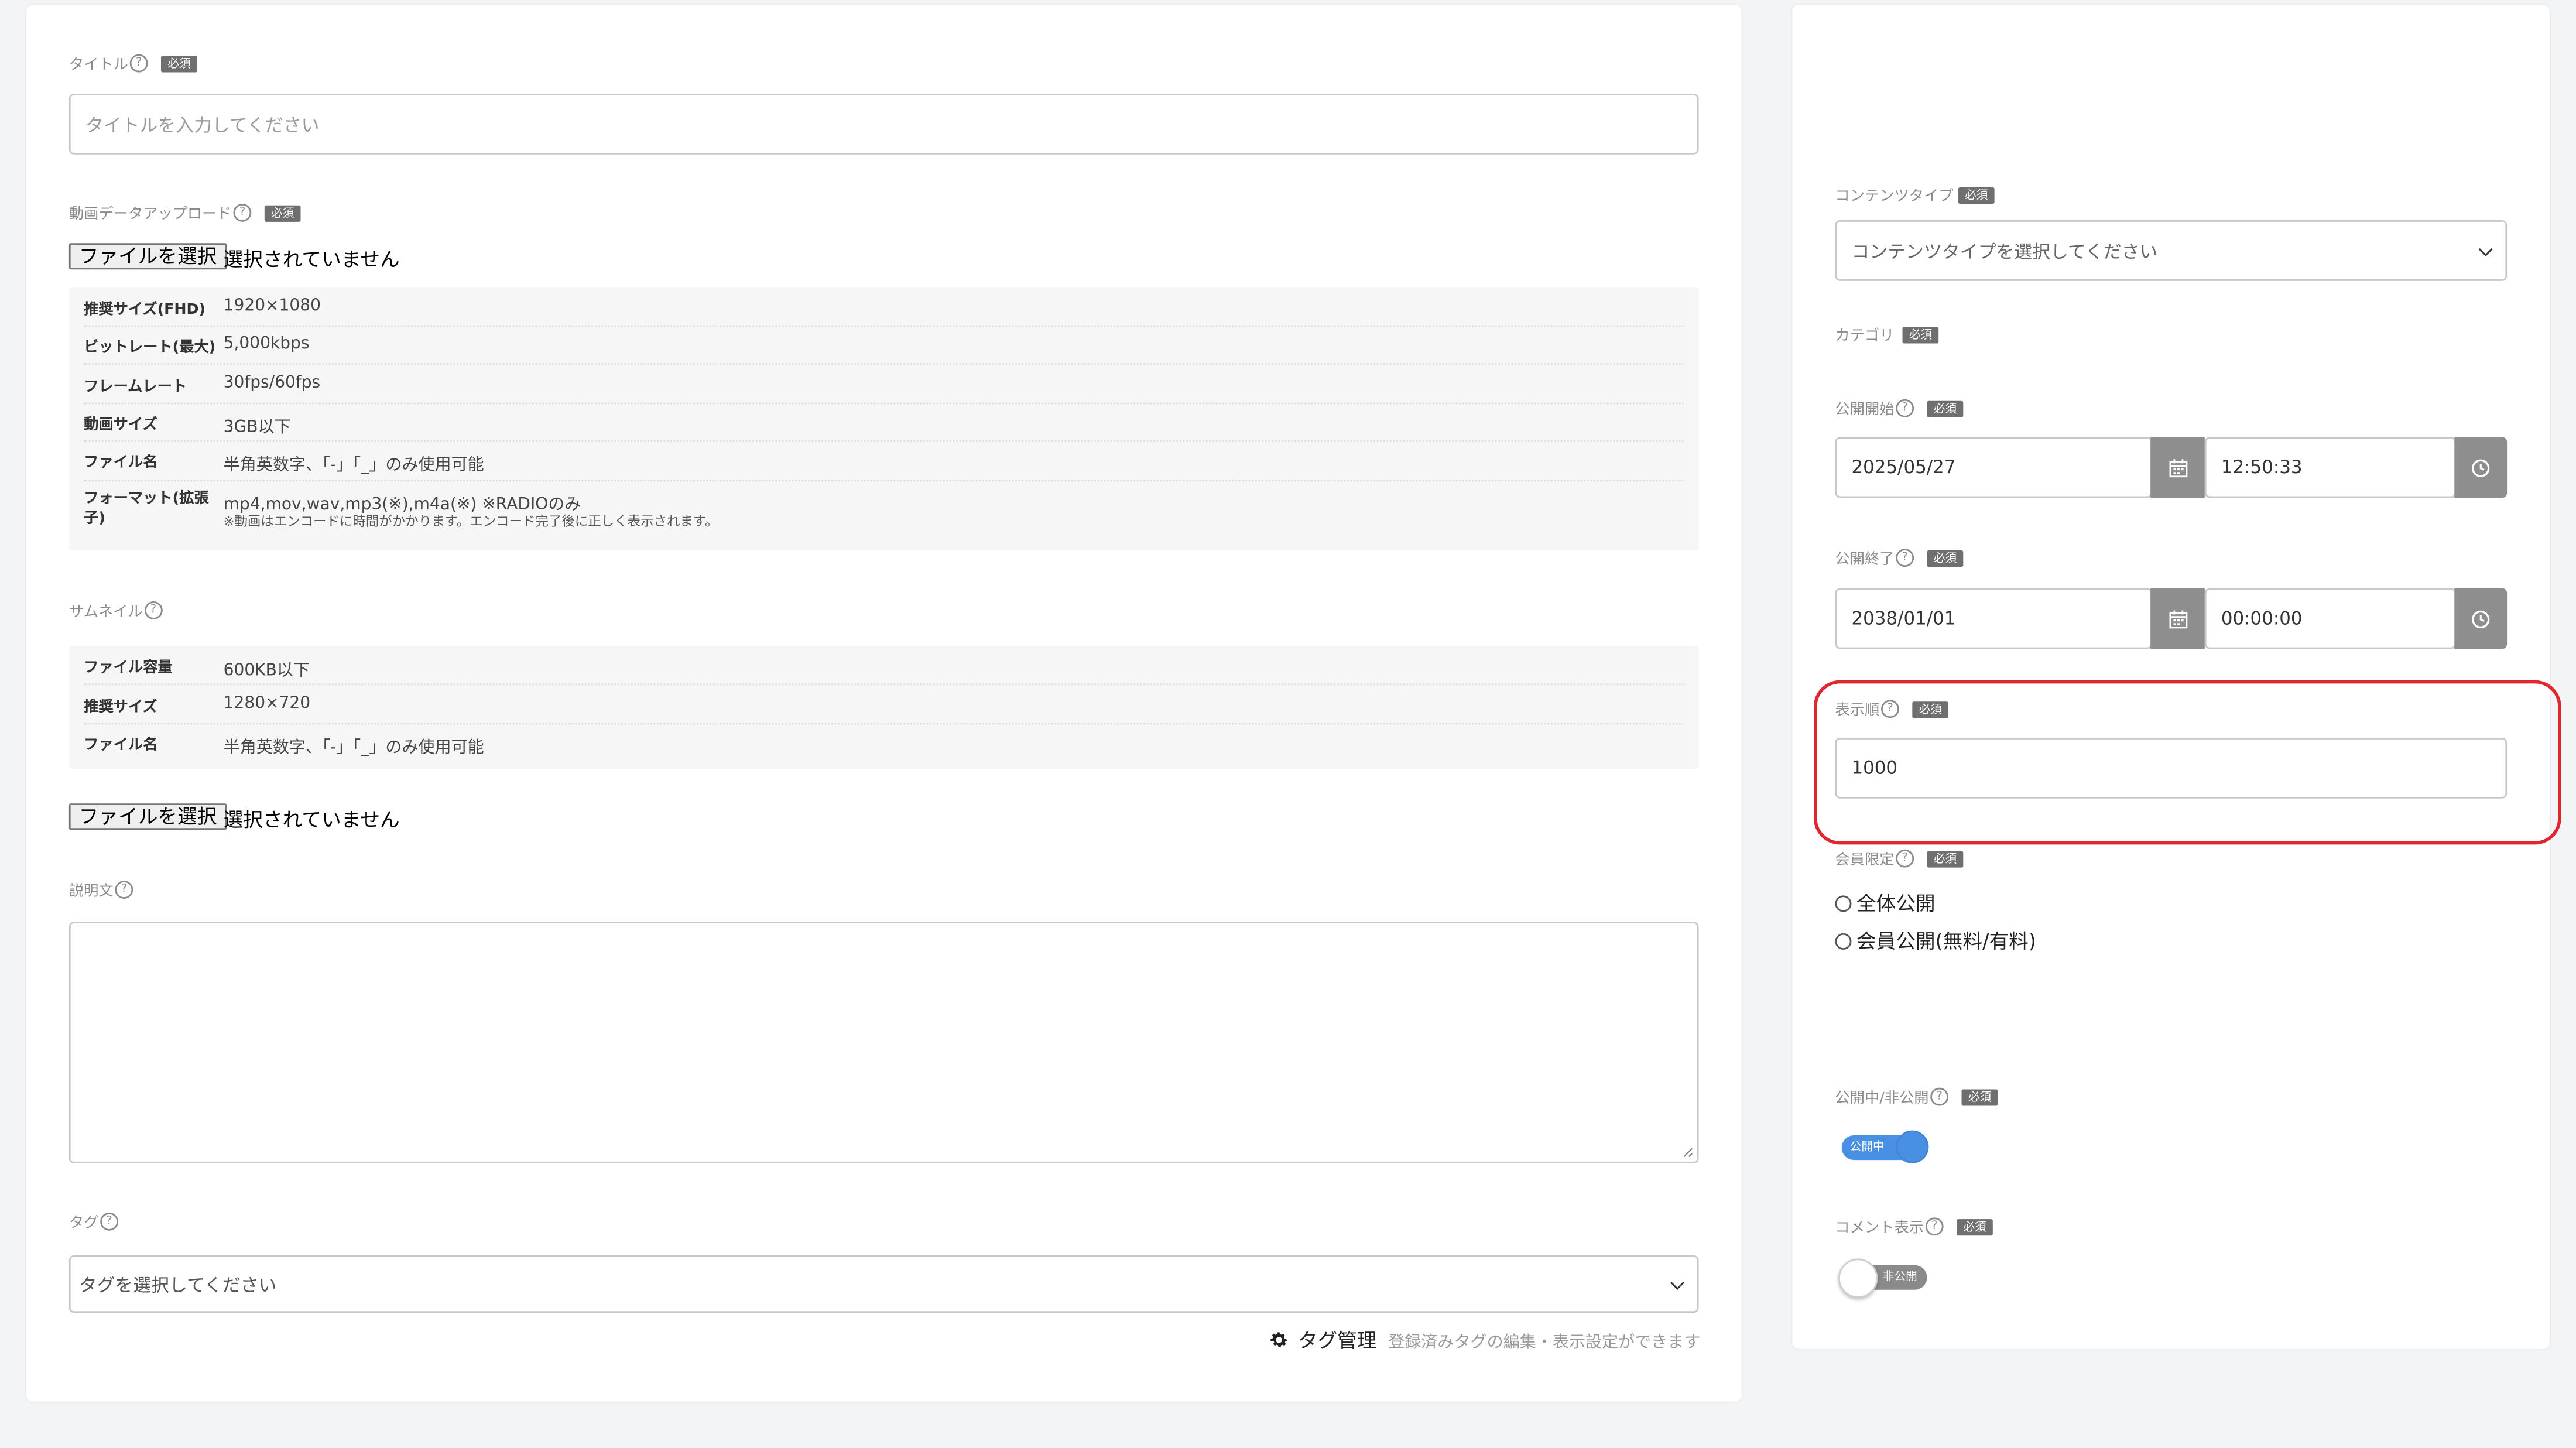 This screenshot has height=1448, width=2576. What do you see at coordinates (1903, 618) in the screenshot?
I see `publish-end-date: 2038/01/01` at bounding box center [1903, 618].